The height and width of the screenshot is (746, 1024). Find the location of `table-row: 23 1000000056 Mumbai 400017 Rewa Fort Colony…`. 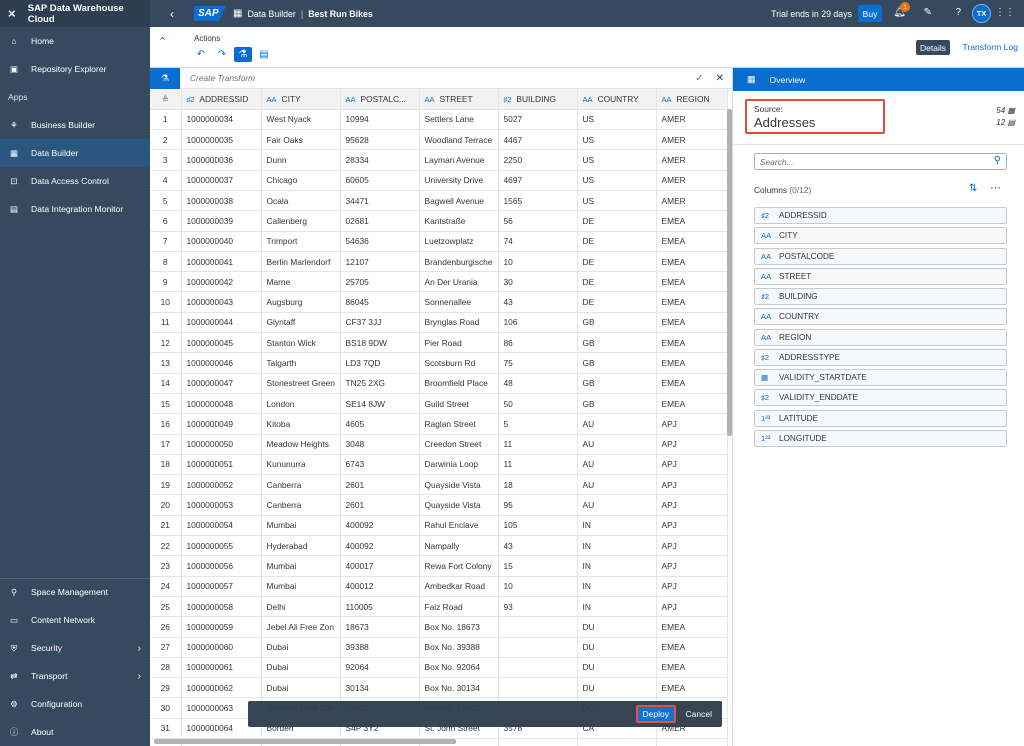

table-row: 23 1000000056 Mumbai 400017 Rewa Fort Colony… is located at coordinates (439, 566).